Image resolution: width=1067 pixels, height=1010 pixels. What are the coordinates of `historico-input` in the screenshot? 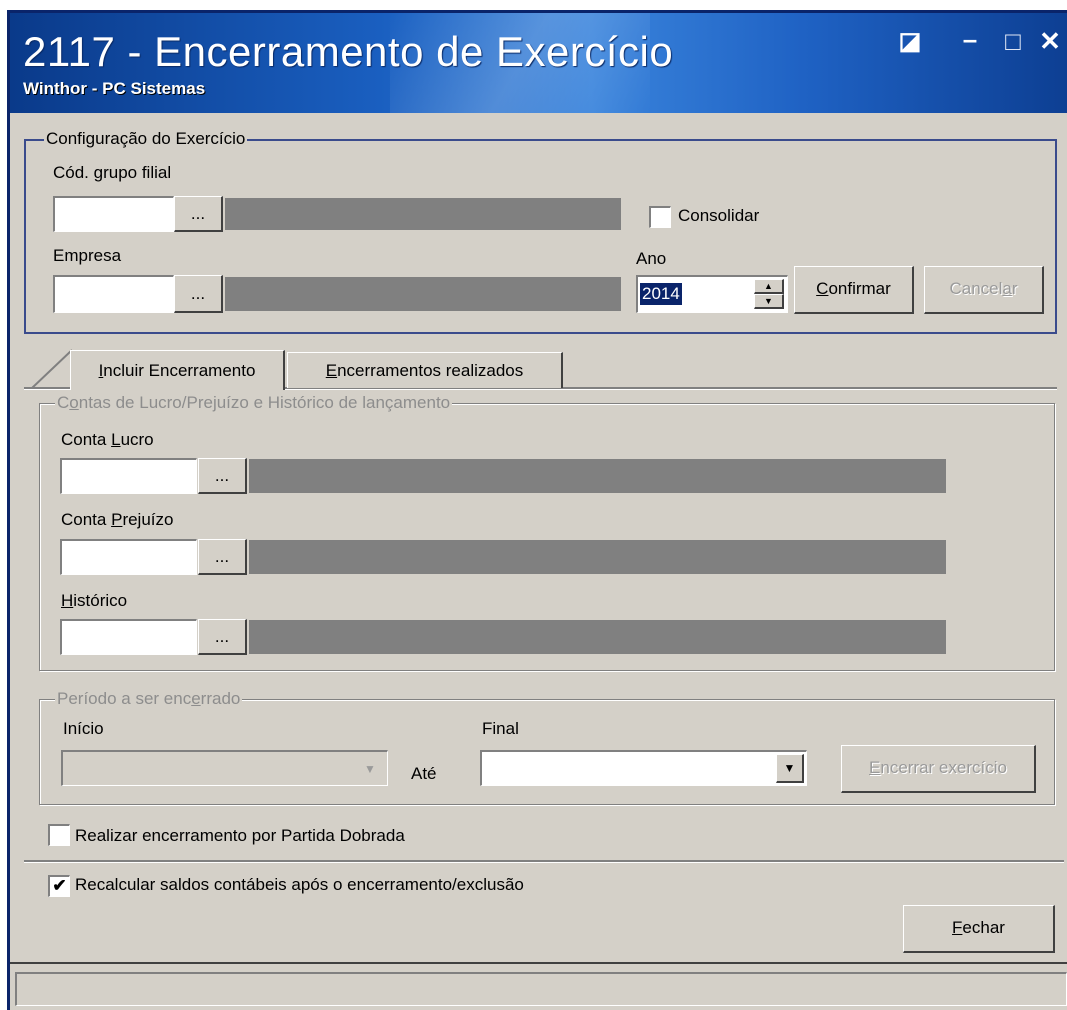 It's located at (128, 637).